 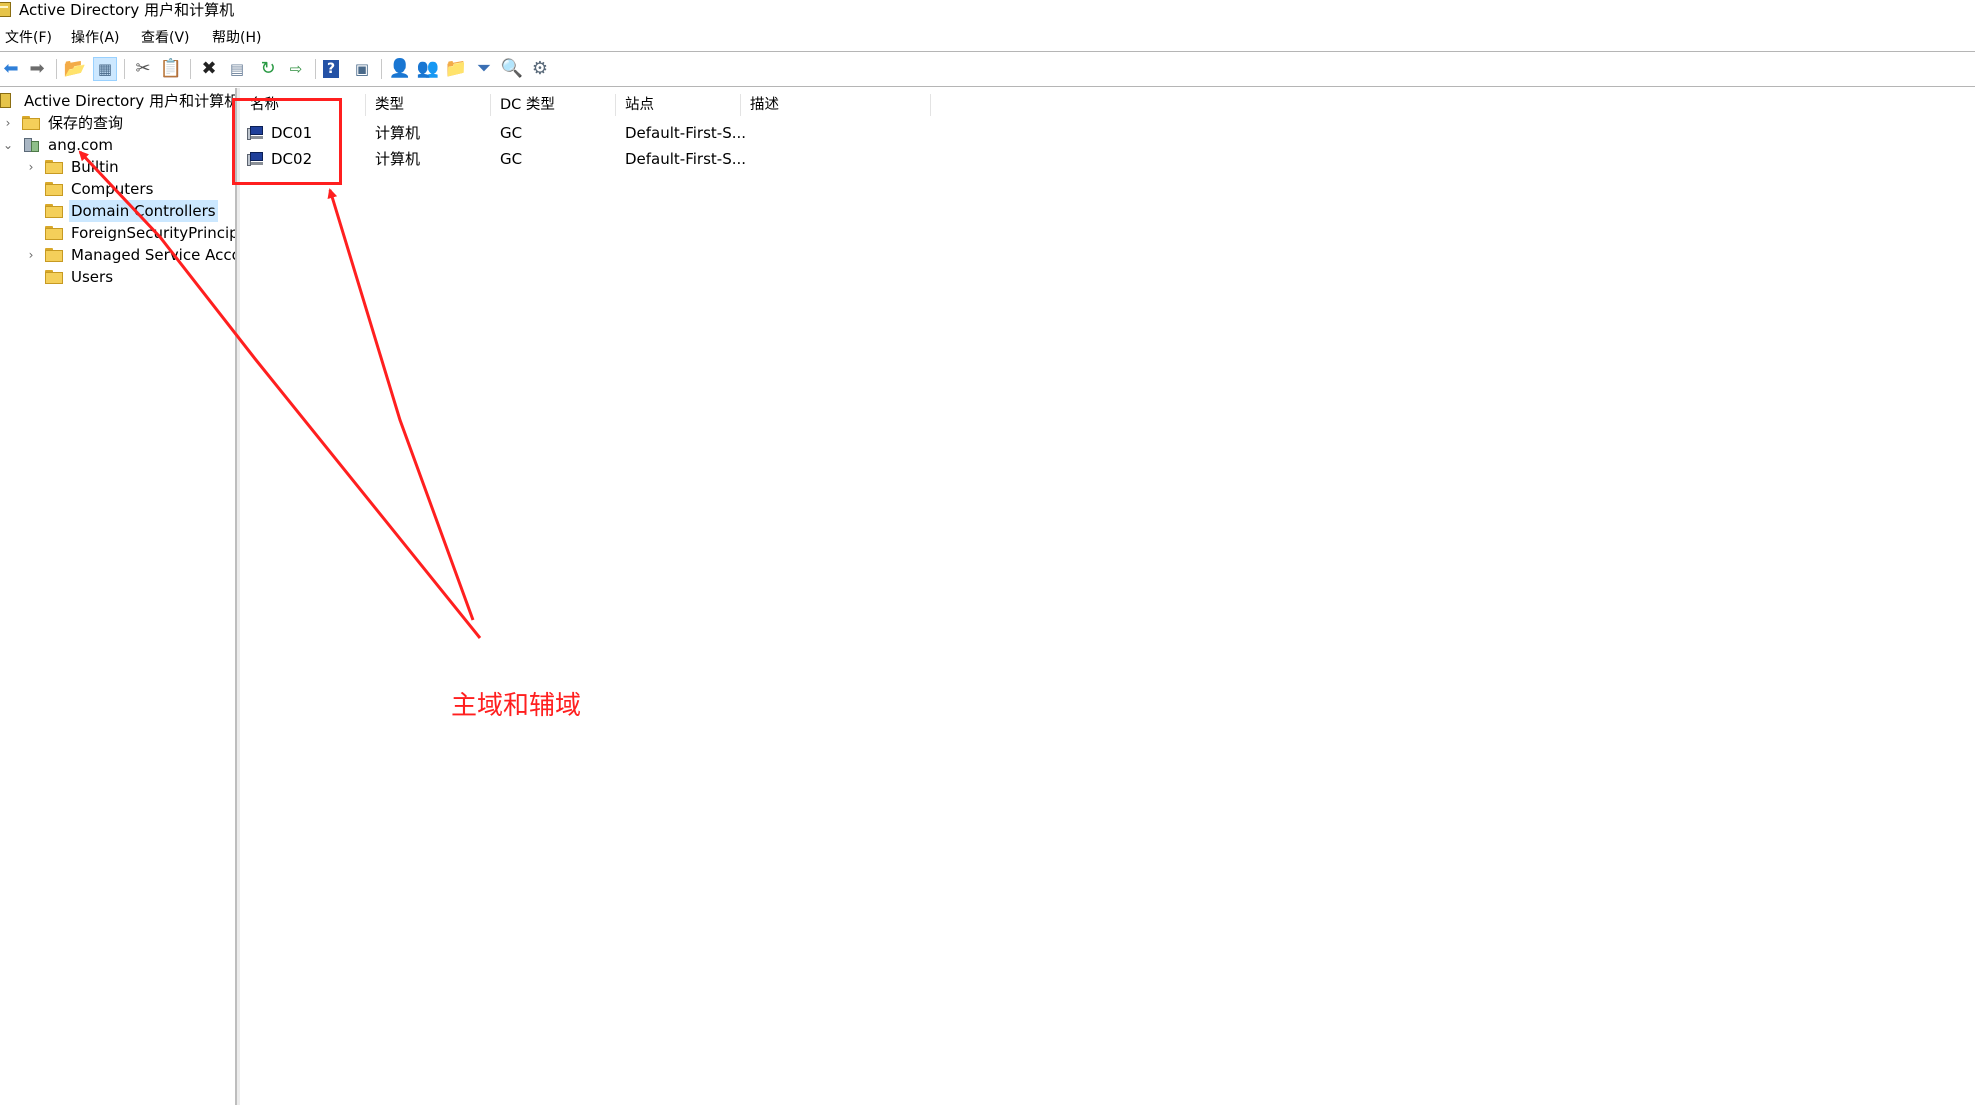 What do you see at coordinates (237, 69) in the screenshot?
I see `properties-icon: ▤` at bounding box center [237, 69].